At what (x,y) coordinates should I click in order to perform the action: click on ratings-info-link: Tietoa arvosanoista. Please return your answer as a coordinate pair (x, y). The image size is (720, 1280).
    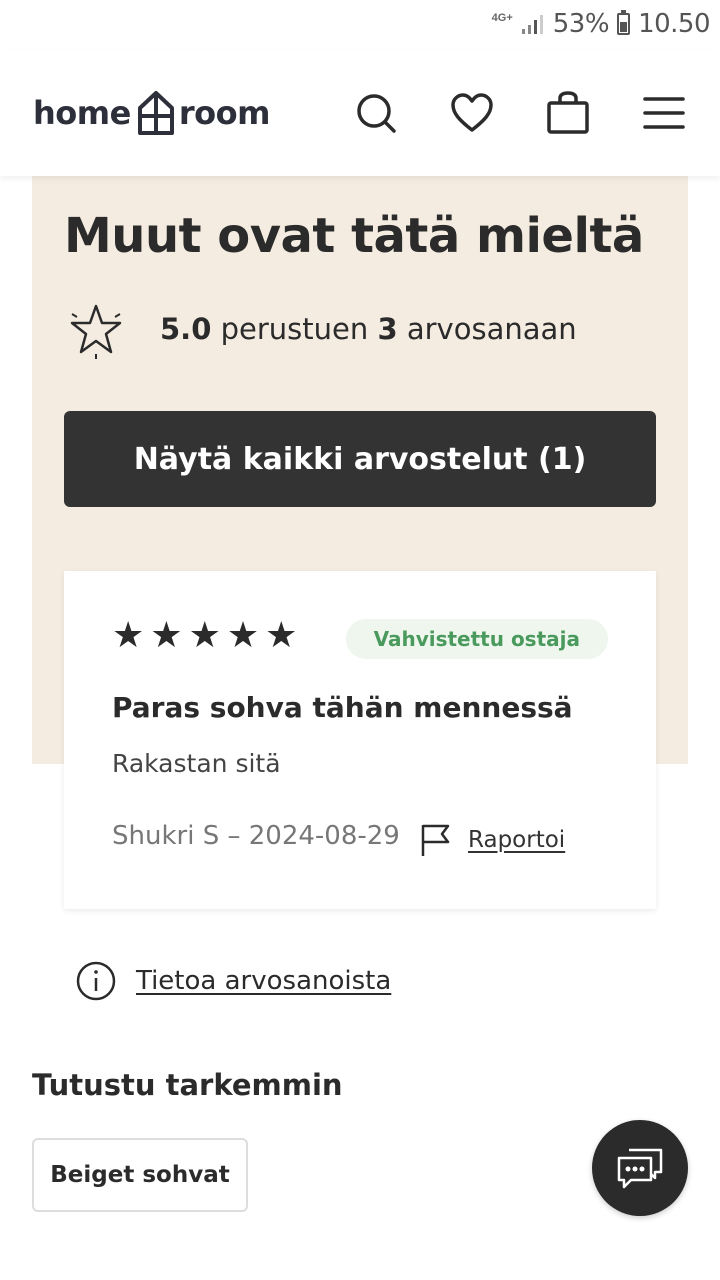
    Looking at the image, I should click on (233, 981).